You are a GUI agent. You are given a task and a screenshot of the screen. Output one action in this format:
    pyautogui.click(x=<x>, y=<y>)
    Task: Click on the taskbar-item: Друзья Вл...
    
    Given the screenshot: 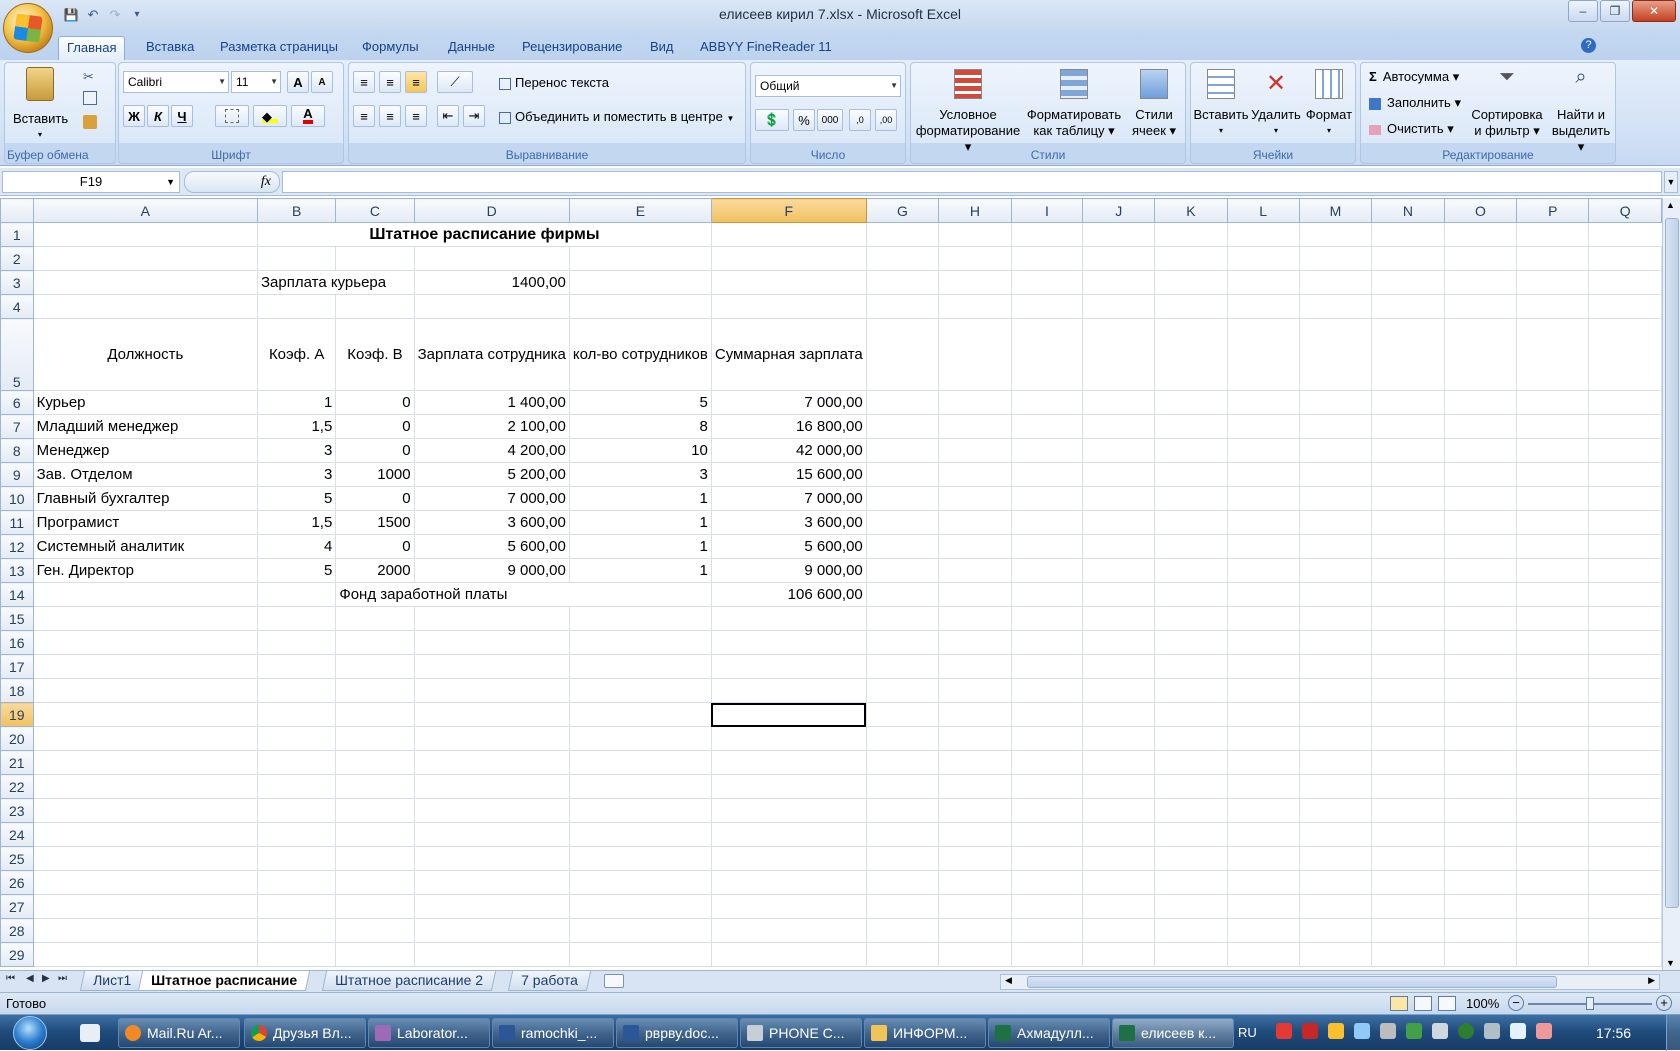 What is the action you would take?
    pyautogui.click(x=305, y=1033)
    